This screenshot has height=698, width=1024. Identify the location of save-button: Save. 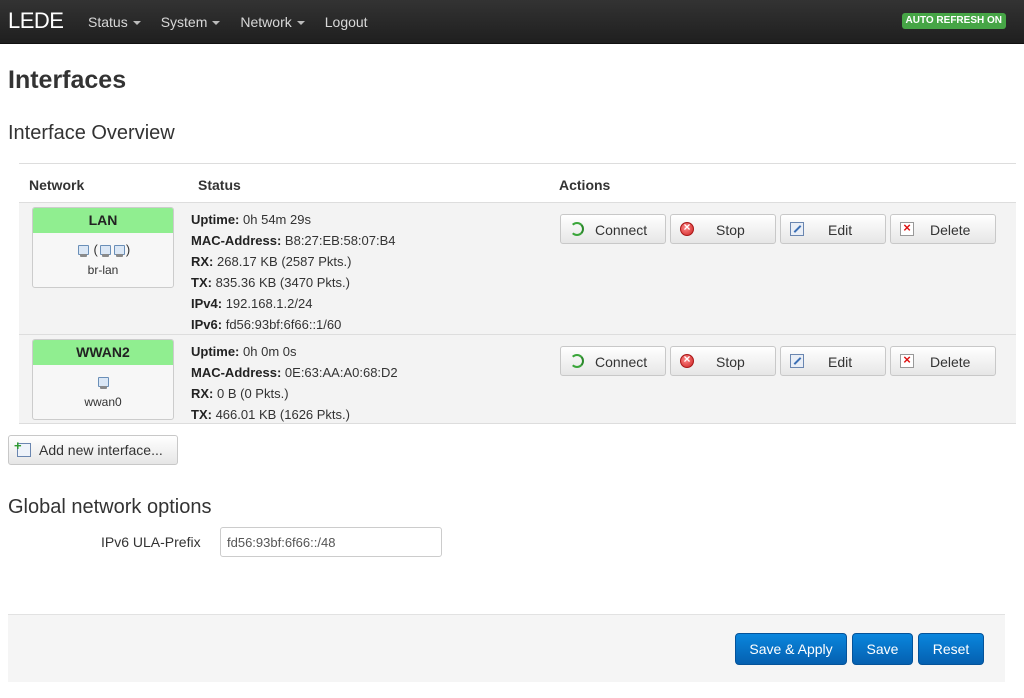
(882, 649).